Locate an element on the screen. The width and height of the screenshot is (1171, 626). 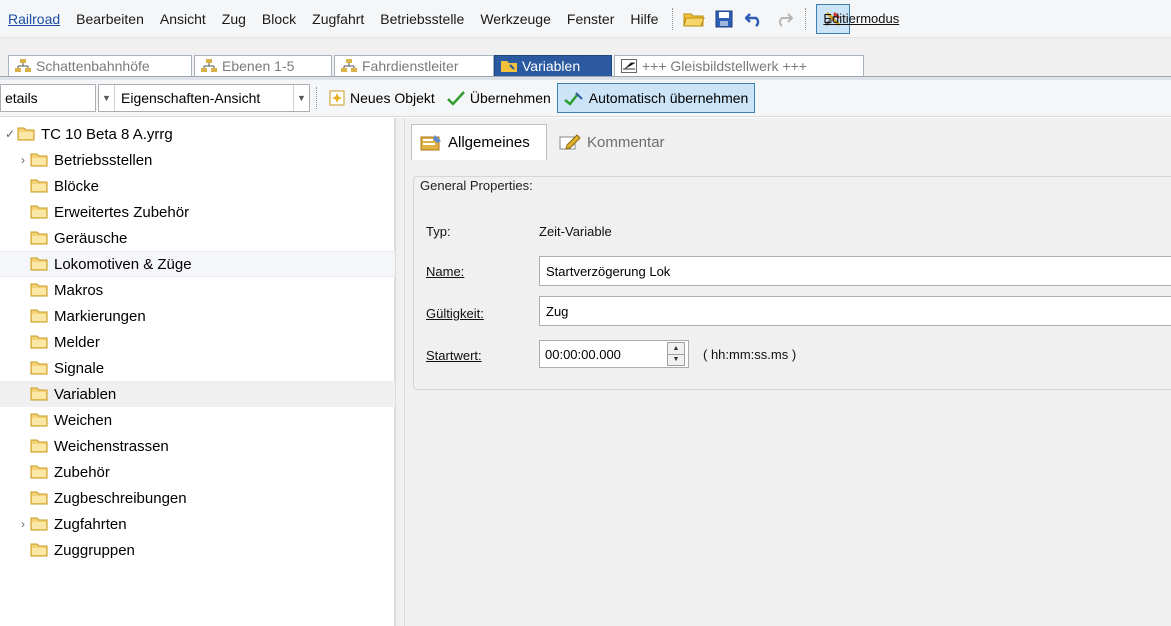
tree-item-label: Markierungen is located at coordinates (100, 316).